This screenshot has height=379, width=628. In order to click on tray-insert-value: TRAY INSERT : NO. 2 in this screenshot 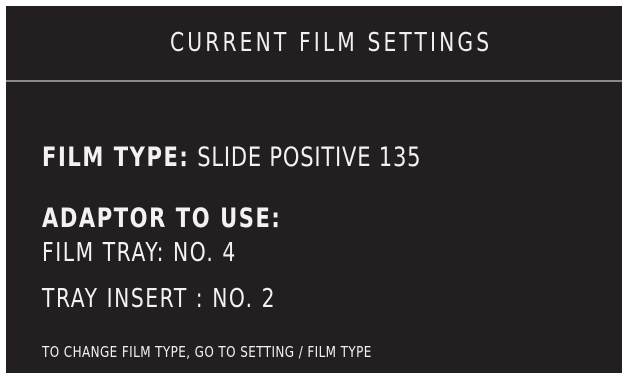, I will do `click(159, 299)`.